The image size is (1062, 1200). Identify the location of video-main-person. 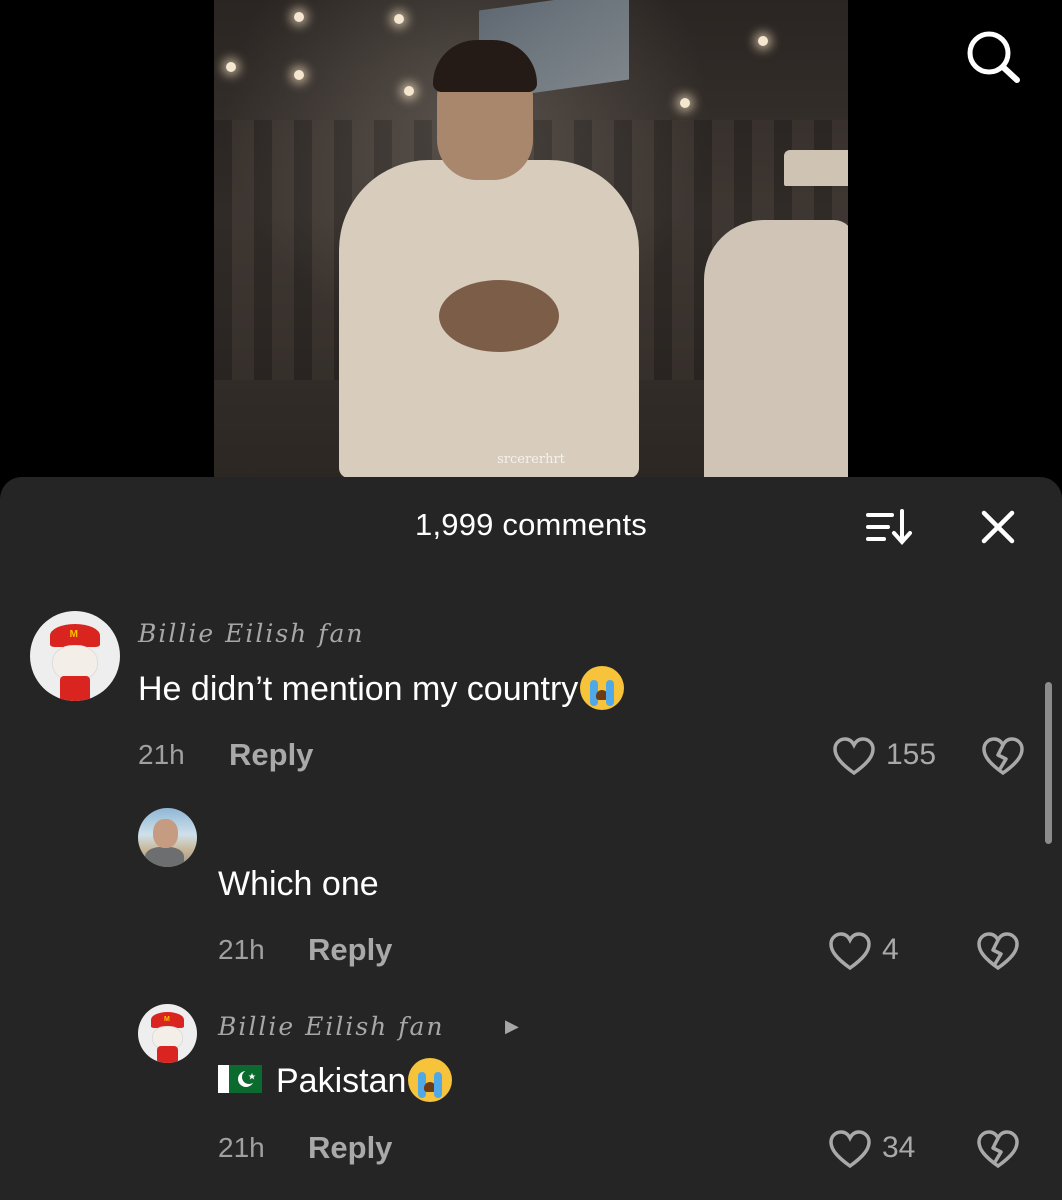
(479, 259).